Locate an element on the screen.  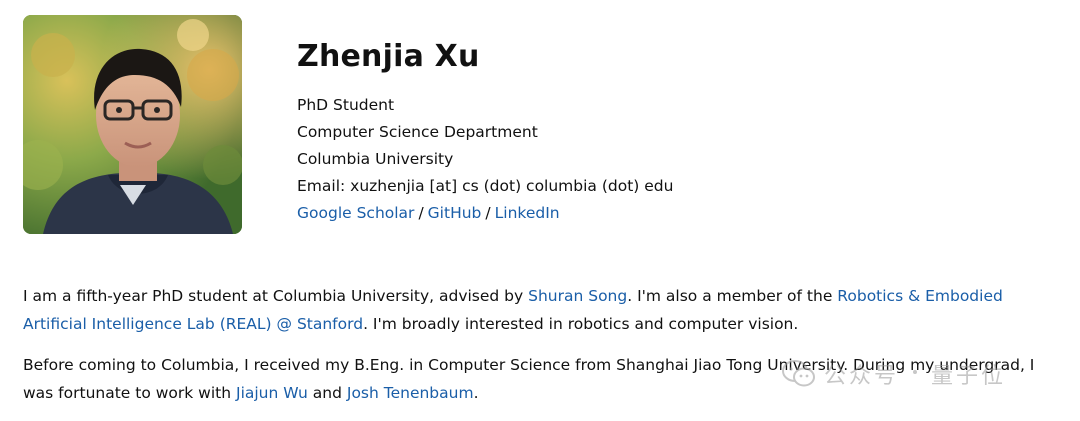
collaborator-link-2: Josh Tenenbaum is located at coordinates (410, 393).